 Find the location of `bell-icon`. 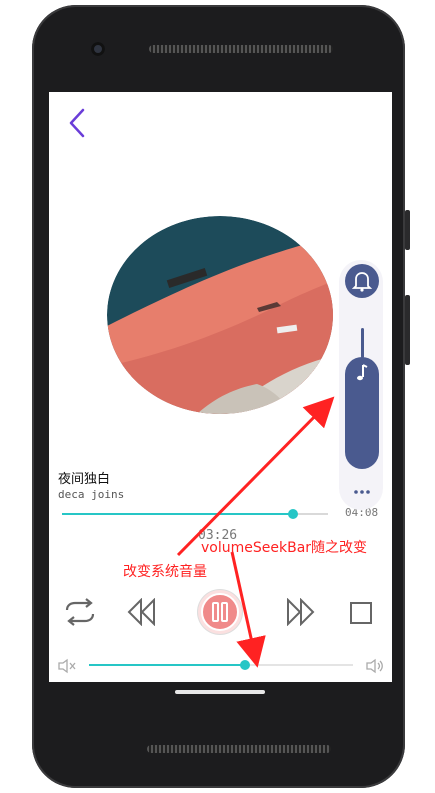

bell-icon is located at coordinates (362, 282).